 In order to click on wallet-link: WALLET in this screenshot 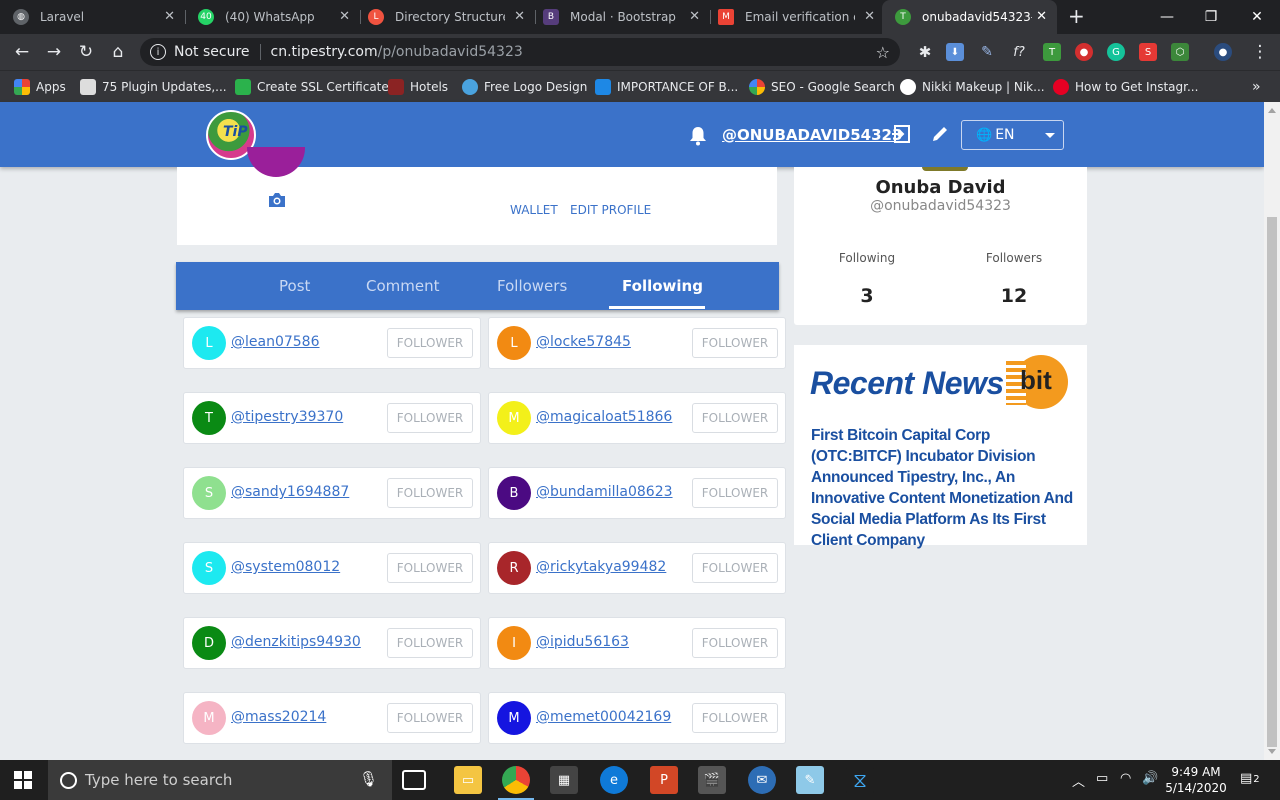, I will do `click(534, 210)`.